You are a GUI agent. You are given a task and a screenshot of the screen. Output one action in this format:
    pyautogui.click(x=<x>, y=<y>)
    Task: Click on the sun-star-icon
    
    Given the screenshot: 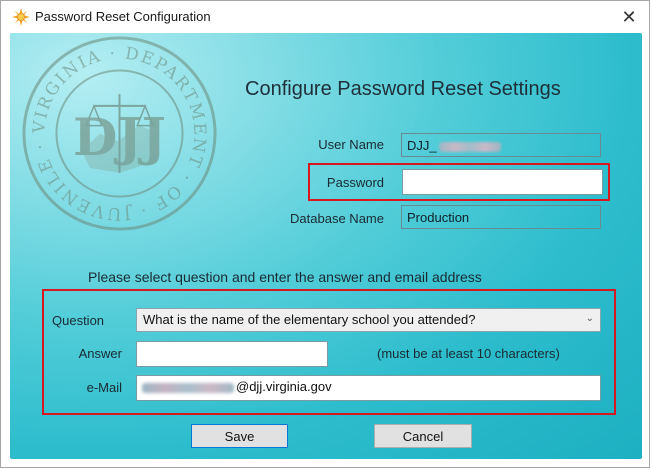 What is the action you would take?
    pyautogui.click(x=21, y=17)
    